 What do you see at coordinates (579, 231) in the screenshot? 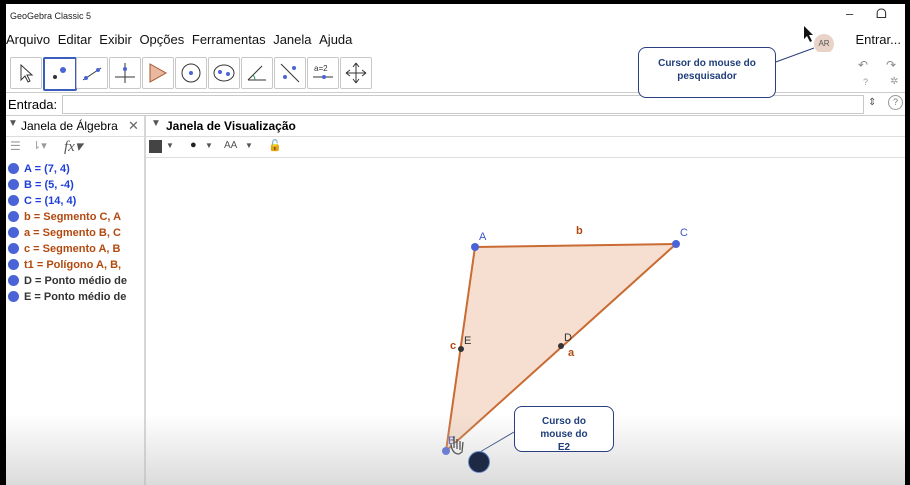
I see `label-segment-b: b` at bounding box center [579, 231].